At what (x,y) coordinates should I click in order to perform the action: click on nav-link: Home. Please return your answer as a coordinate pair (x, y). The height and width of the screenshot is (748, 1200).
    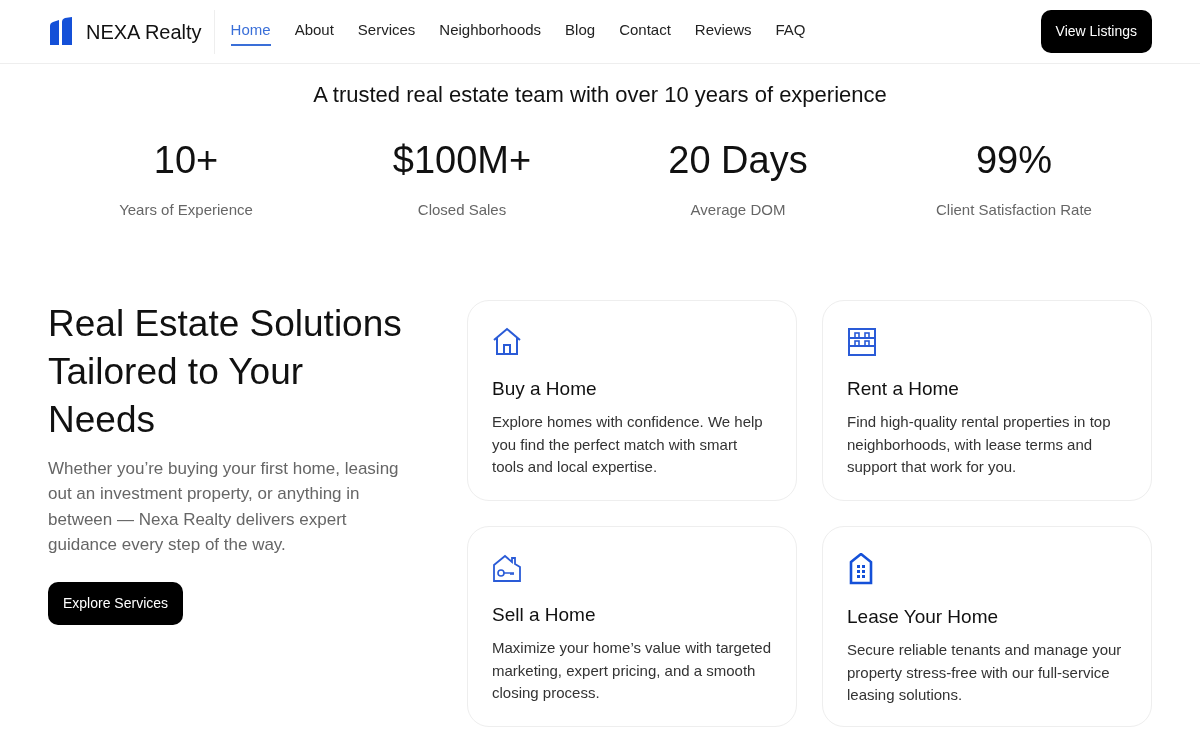
    Looking at the image, I should click on (250, 31).